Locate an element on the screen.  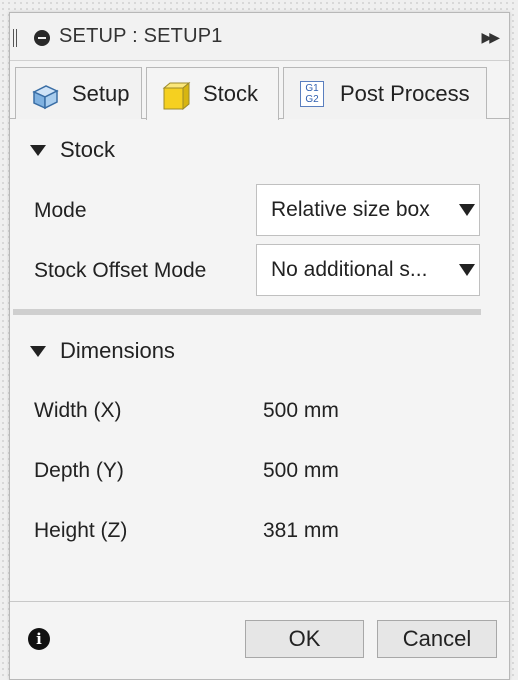
dimensions-section-header: Dimensions is located at coordinates (102, 351).